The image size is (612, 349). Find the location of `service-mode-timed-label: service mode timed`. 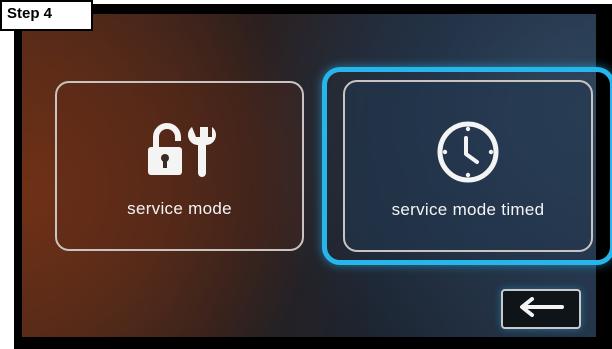

service-mode-timed-label: service mode timed is located at coordinates (468, 209).